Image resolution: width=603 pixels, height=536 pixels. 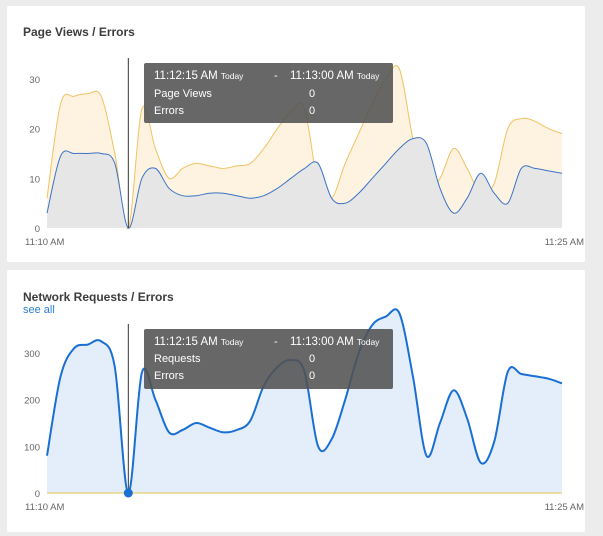 I want to click on y-tick-label: 30, so click(x=34, y=80).